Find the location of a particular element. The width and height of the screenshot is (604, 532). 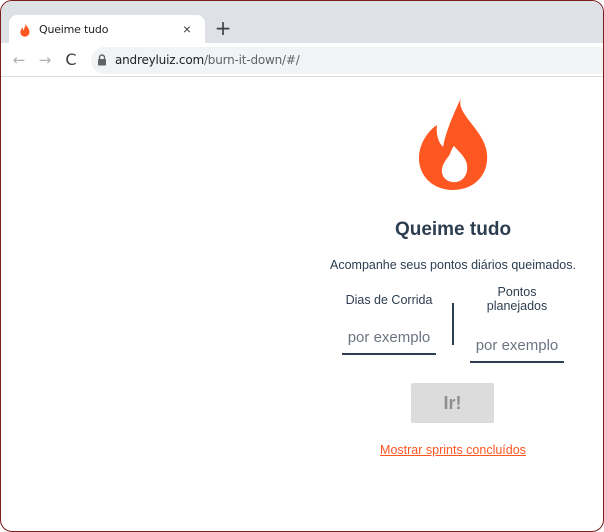

back-icon: ← is located at coordinates (19, 60).